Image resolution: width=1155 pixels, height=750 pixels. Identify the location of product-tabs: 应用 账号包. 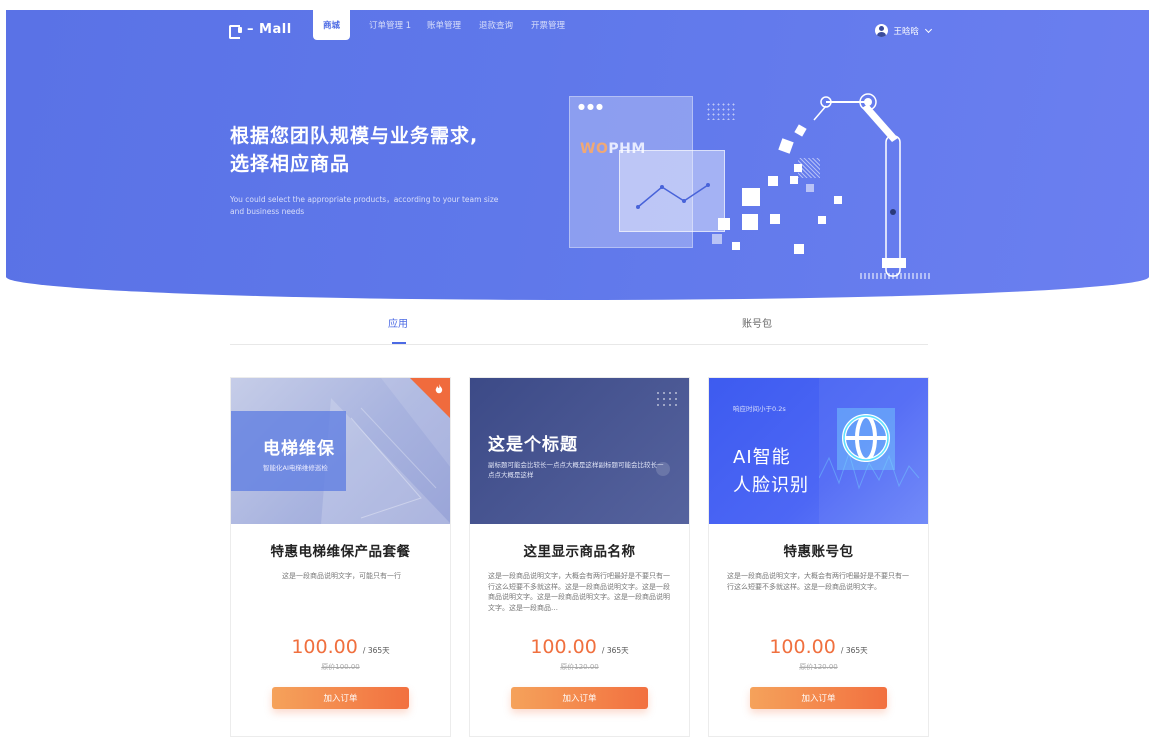
(579, 325).